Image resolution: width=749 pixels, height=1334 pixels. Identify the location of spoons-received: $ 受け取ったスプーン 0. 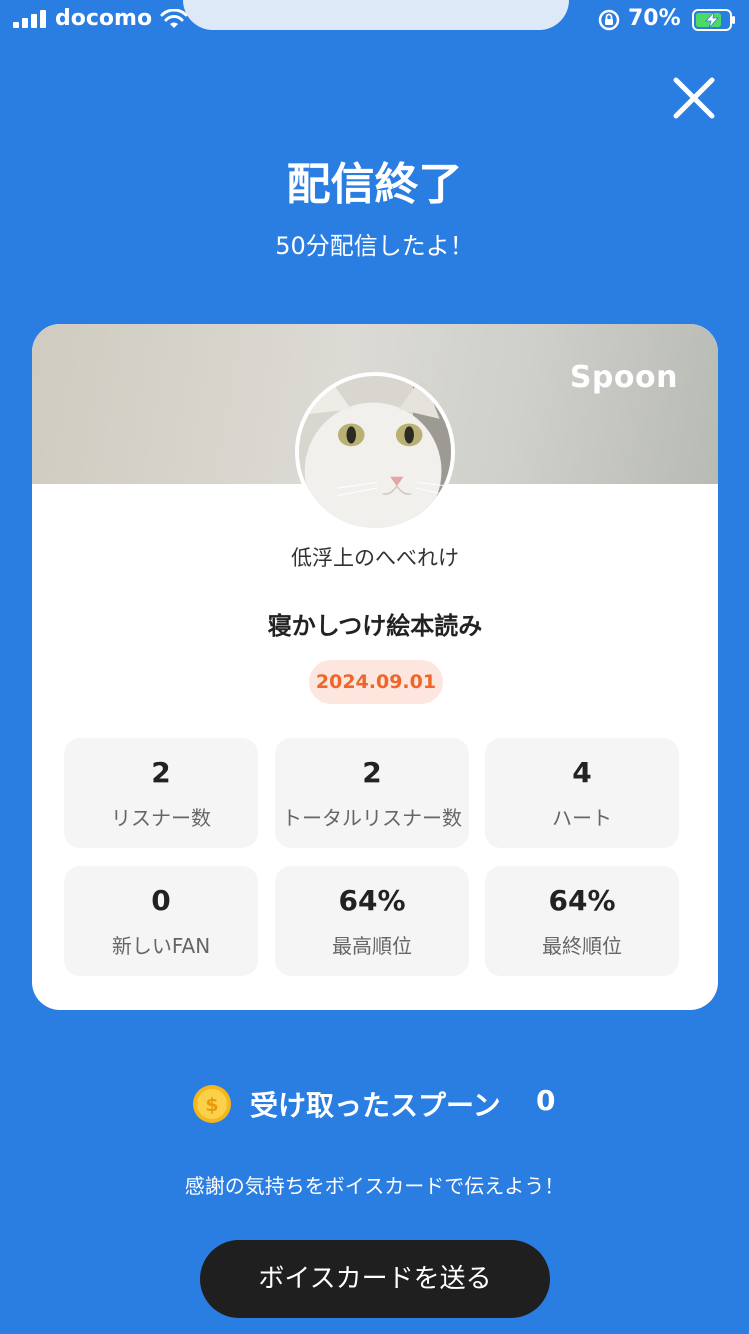
(374, 1104).